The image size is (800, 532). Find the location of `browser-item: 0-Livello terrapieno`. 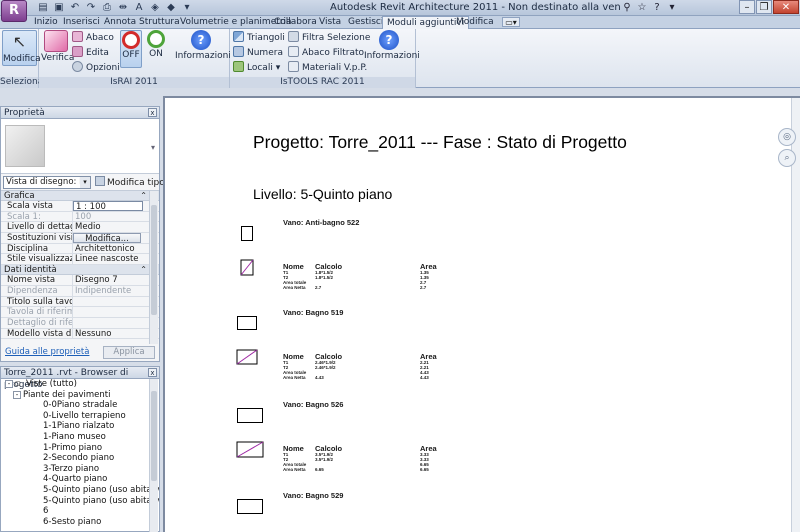

browser-item: 0-Livello terrapieno is located at coordinates (80, 416).